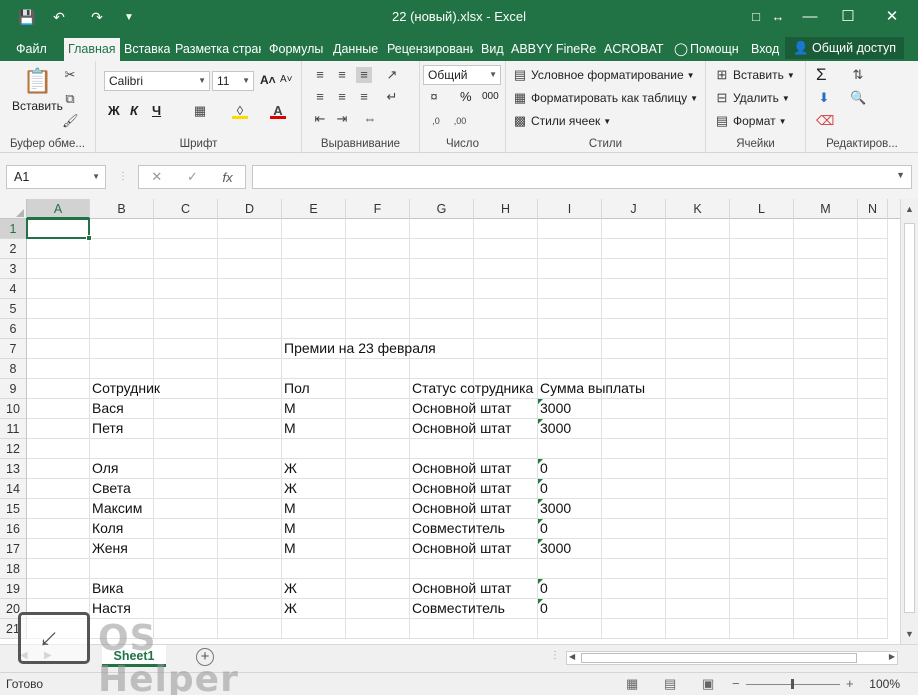 The image size is (918, 695). Describe the element at coordinates (681, 49) in the screenshot. I see `lightbulb-icon: ◯` at that location.